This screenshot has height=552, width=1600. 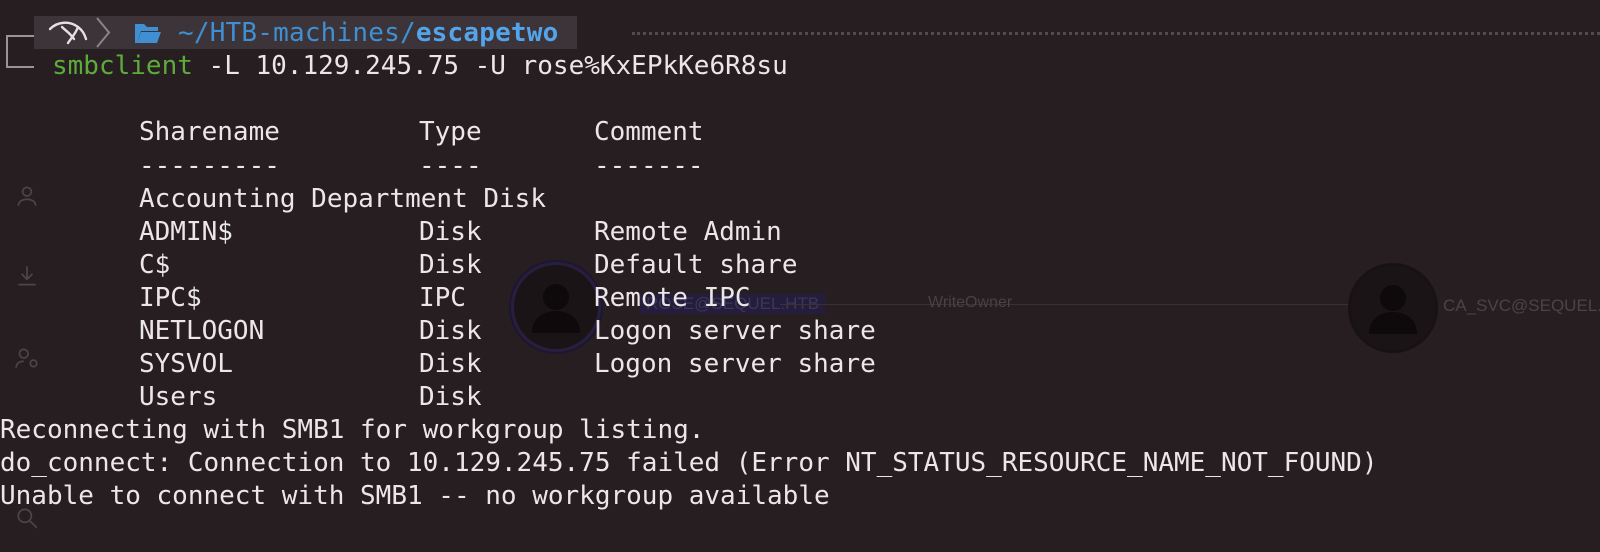 I want to click on share-name: NETLOGON, so click(x=202, y=331).